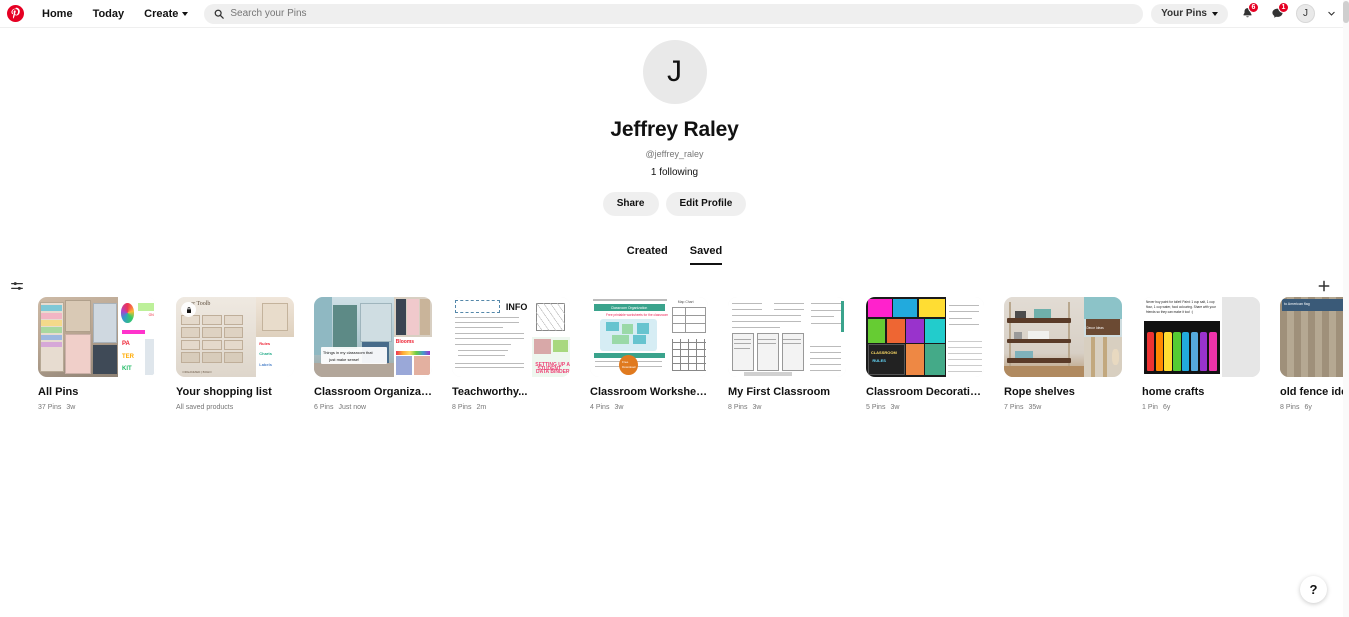  What do you see at coordinates (50, 407) in the screenshot?
I see `board-pin-count: 37 Pins` at bounding box center [50, 407].